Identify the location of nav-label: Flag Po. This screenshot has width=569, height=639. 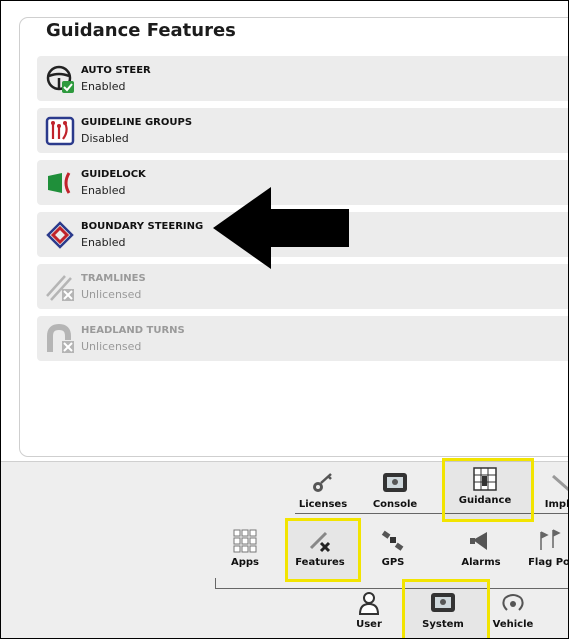
(548, 562).